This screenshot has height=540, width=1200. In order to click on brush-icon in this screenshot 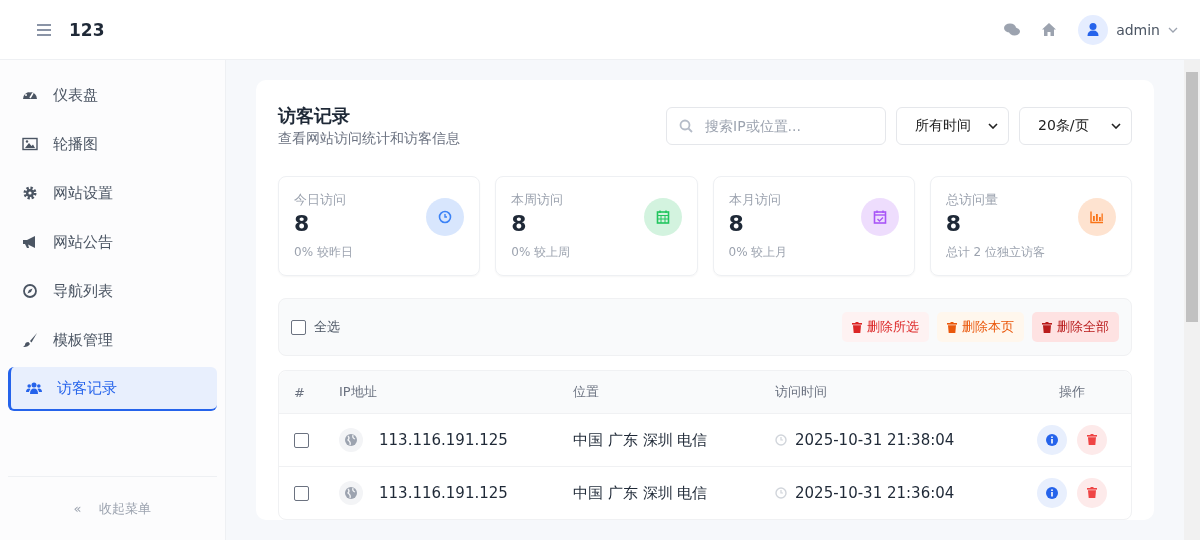, I will do `click(30, 340)`.